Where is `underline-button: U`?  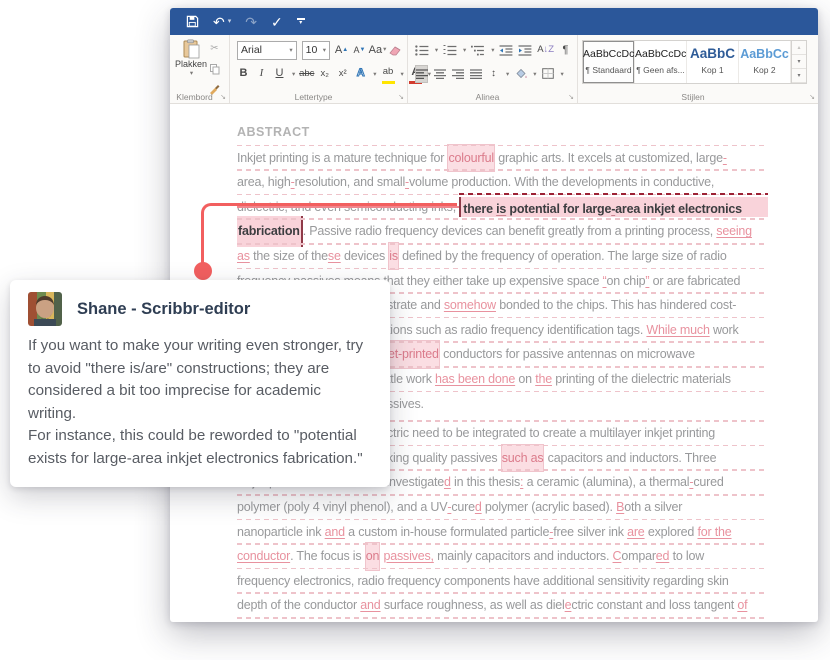 underline-button: U is located at coordinates (279, 74).